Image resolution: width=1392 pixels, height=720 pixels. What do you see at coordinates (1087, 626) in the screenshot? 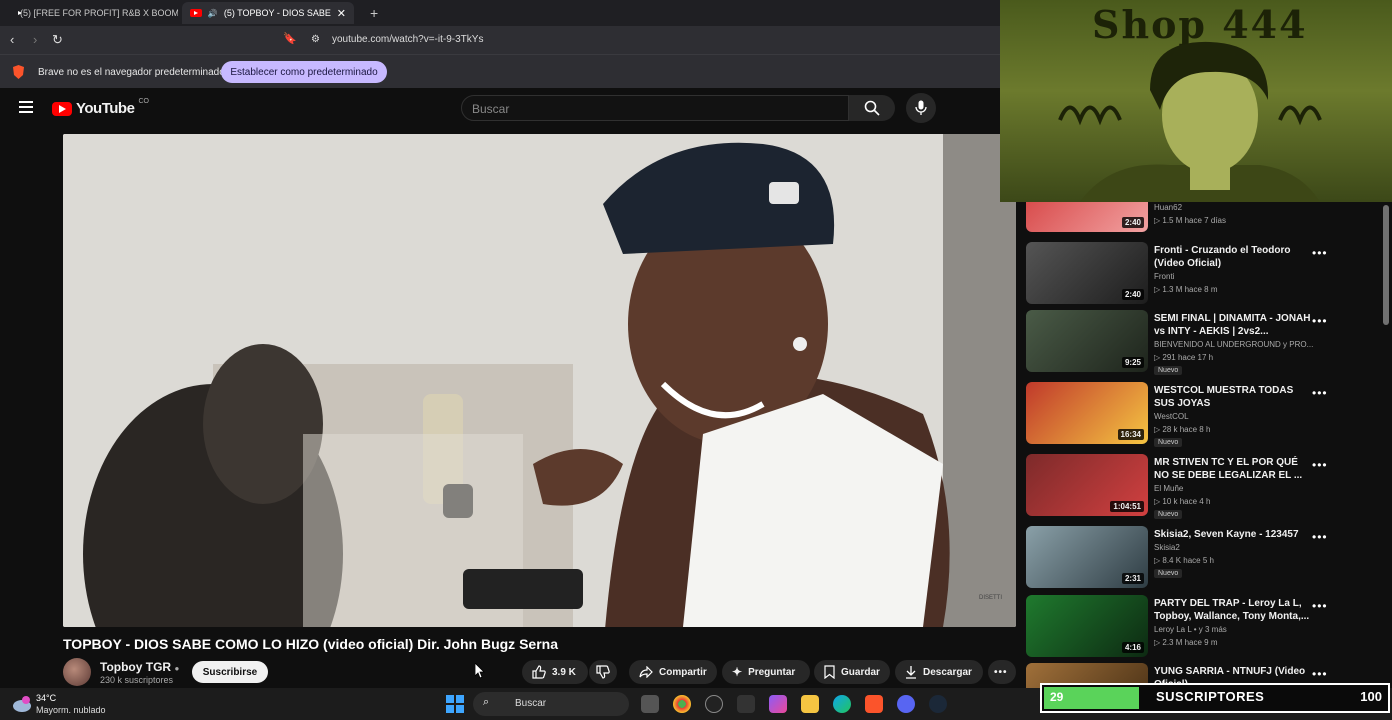
I see `video-thumbnail: 4:16` at bounding box center [1087, 626].